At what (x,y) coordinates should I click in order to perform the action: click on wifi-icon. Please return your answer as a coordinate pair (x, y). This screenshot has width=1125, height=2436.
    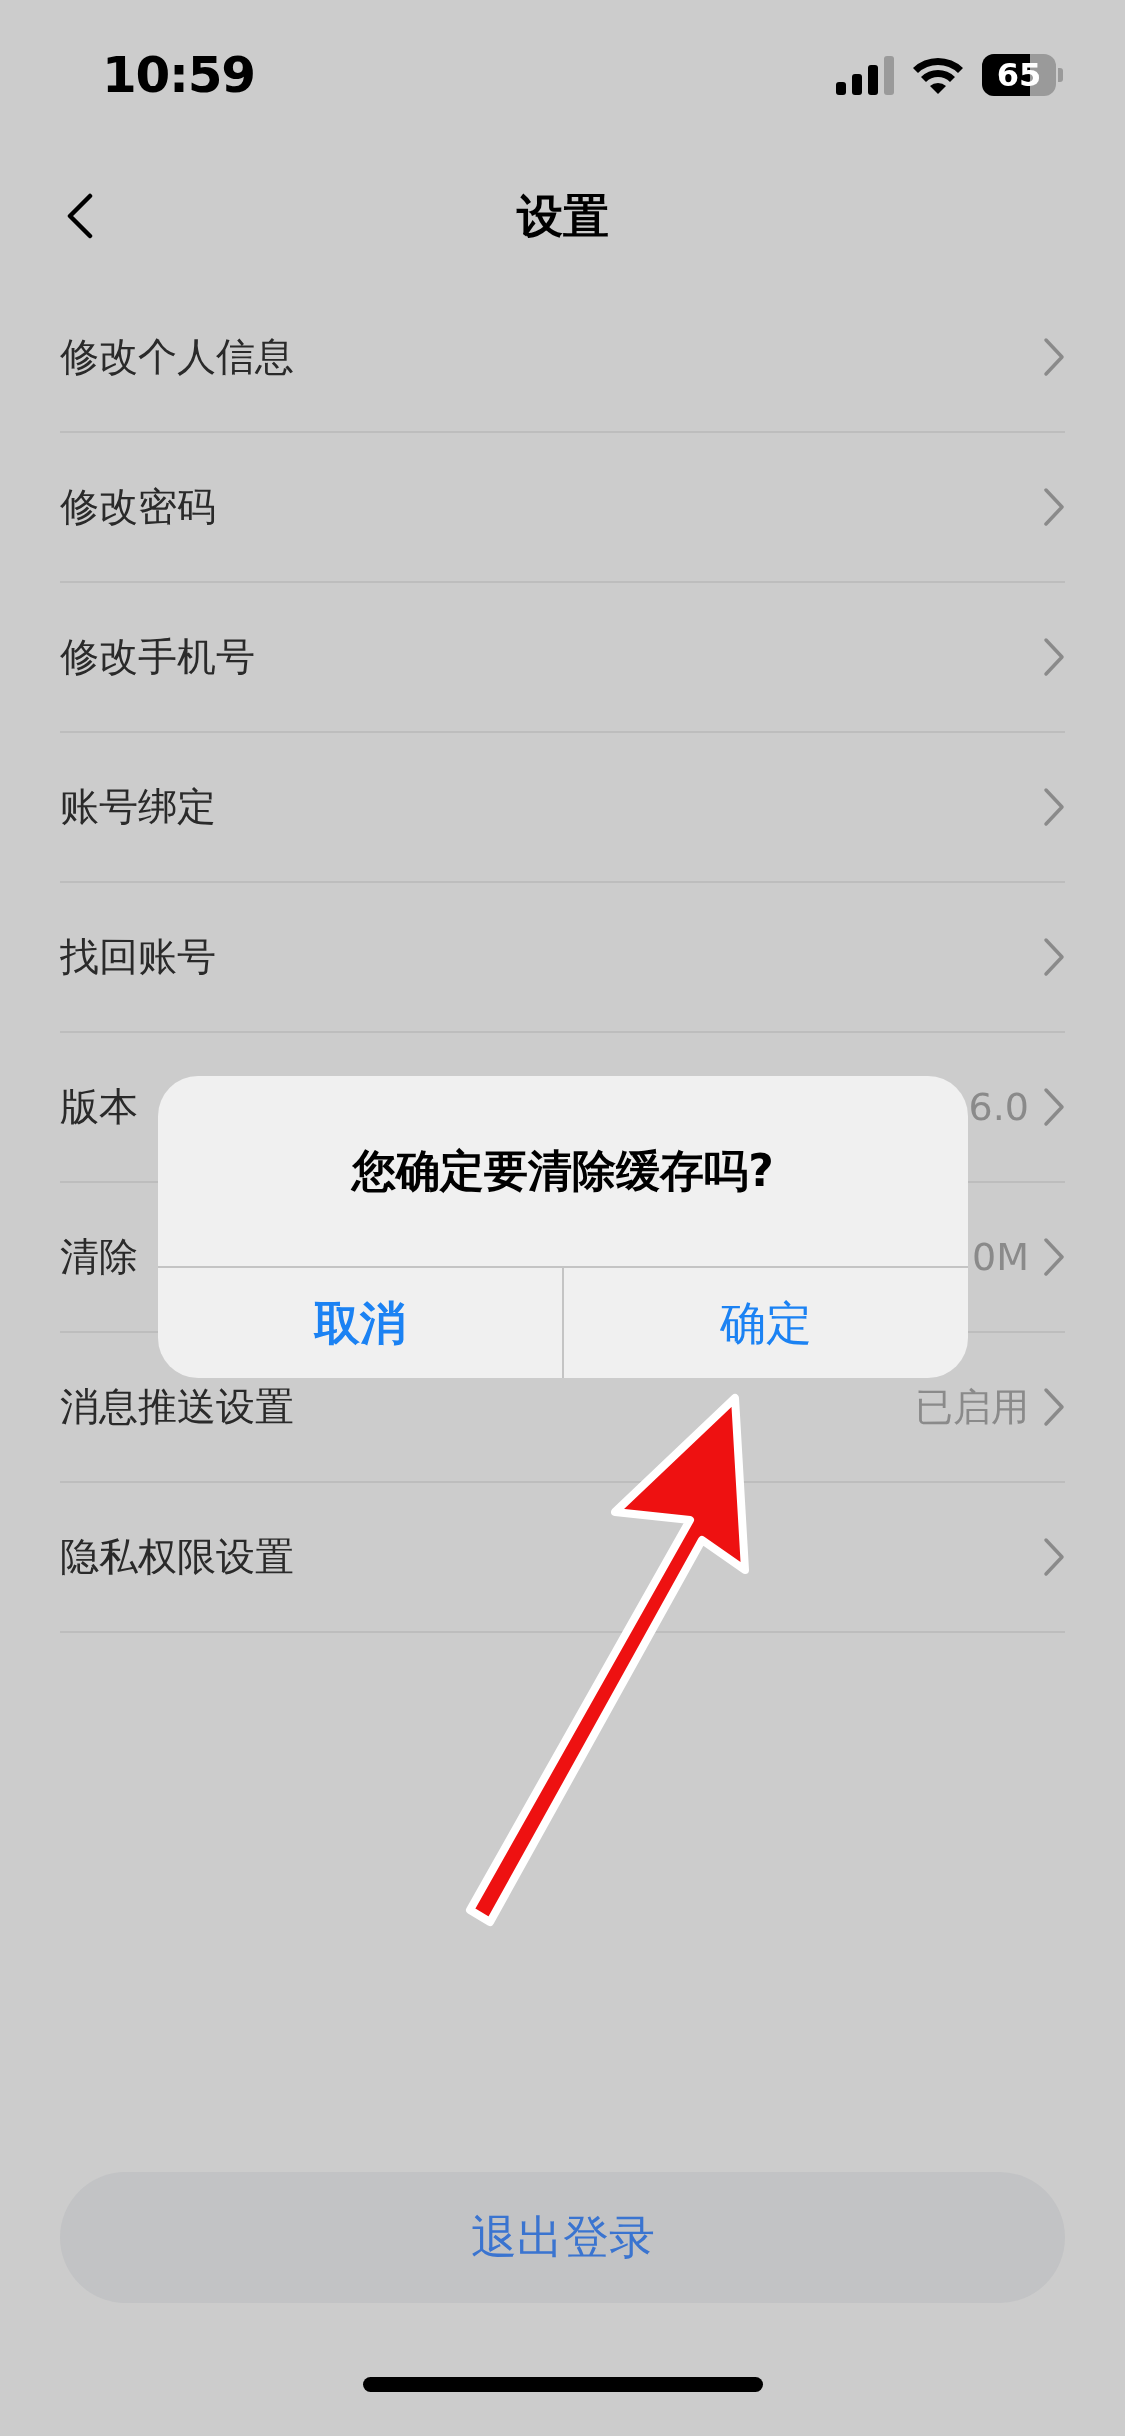
    Looking at the image, I should click on (938, 75).